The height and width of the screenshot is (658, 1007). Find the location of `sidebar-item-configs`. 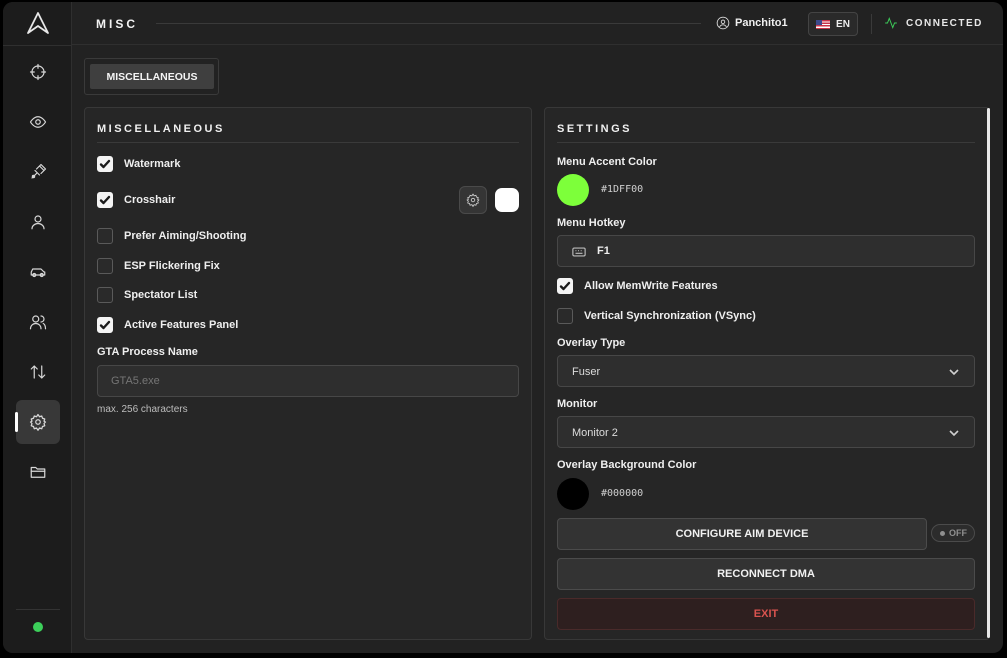

sidebar-item-configs is located at coordinates (38, 472).